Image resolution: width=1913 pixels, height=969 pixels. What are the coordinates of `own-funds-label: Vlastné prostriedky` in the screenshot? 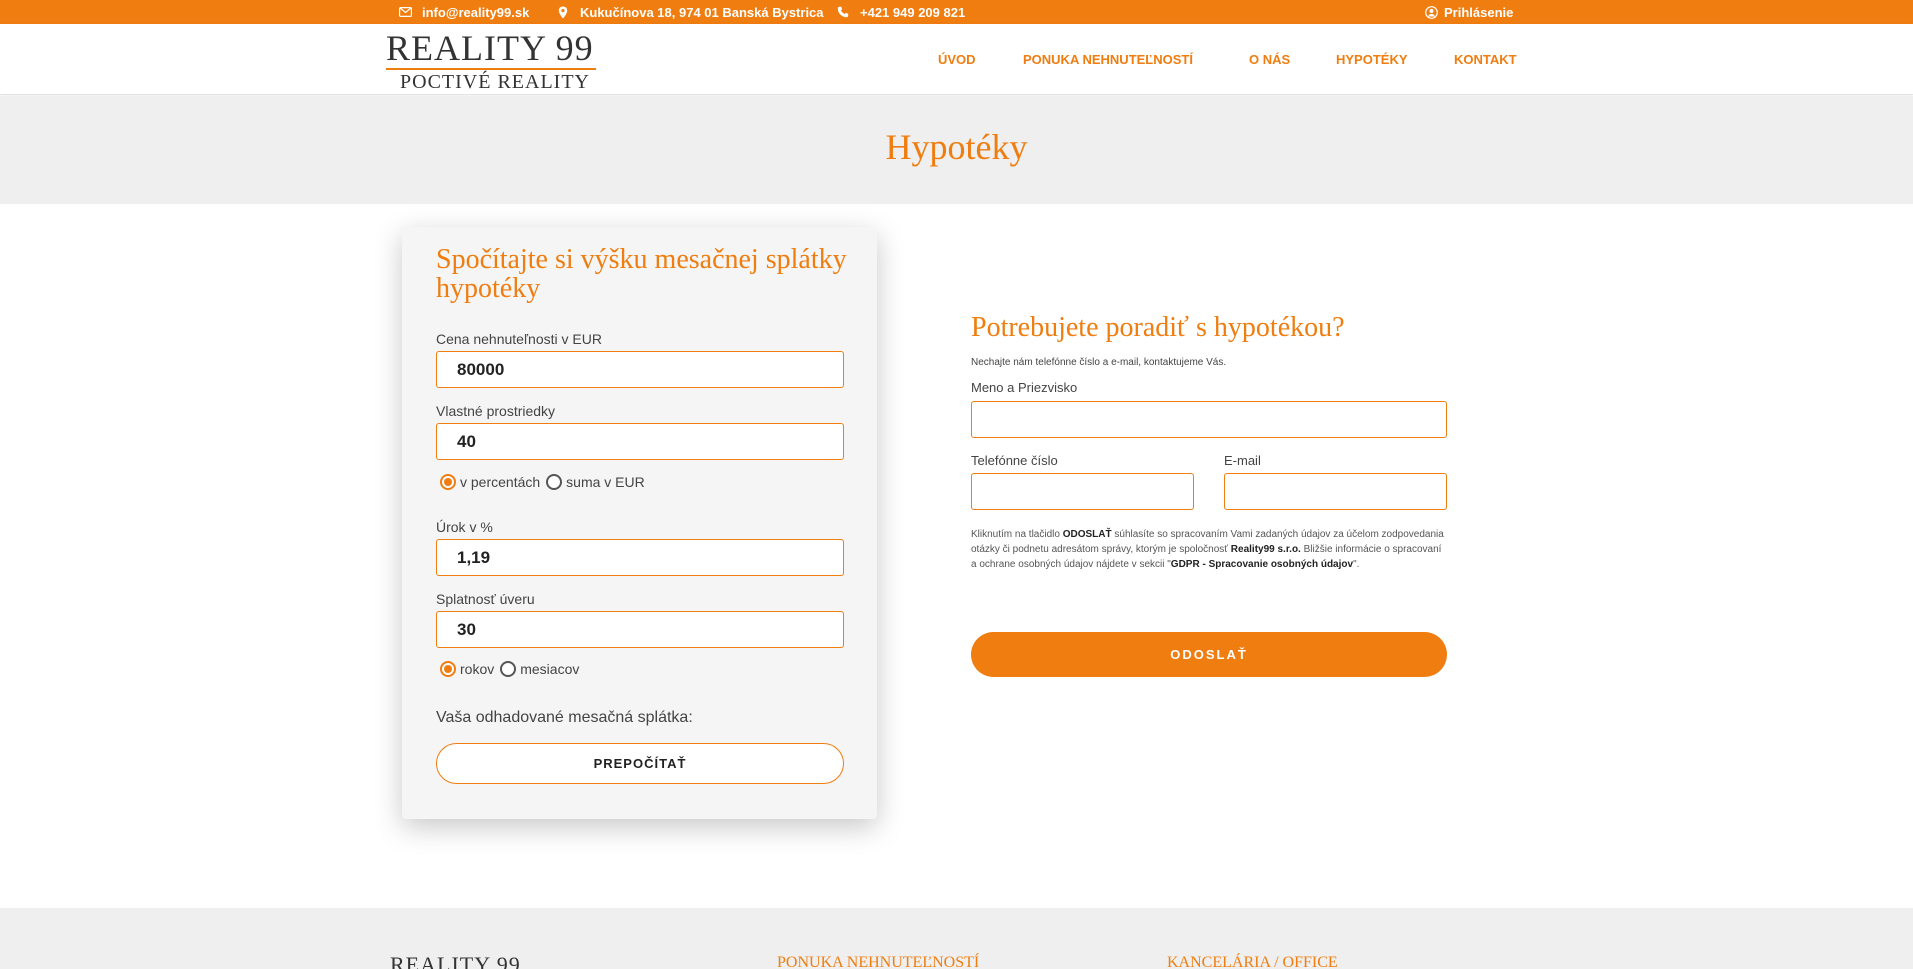 It's located at (496, 411).